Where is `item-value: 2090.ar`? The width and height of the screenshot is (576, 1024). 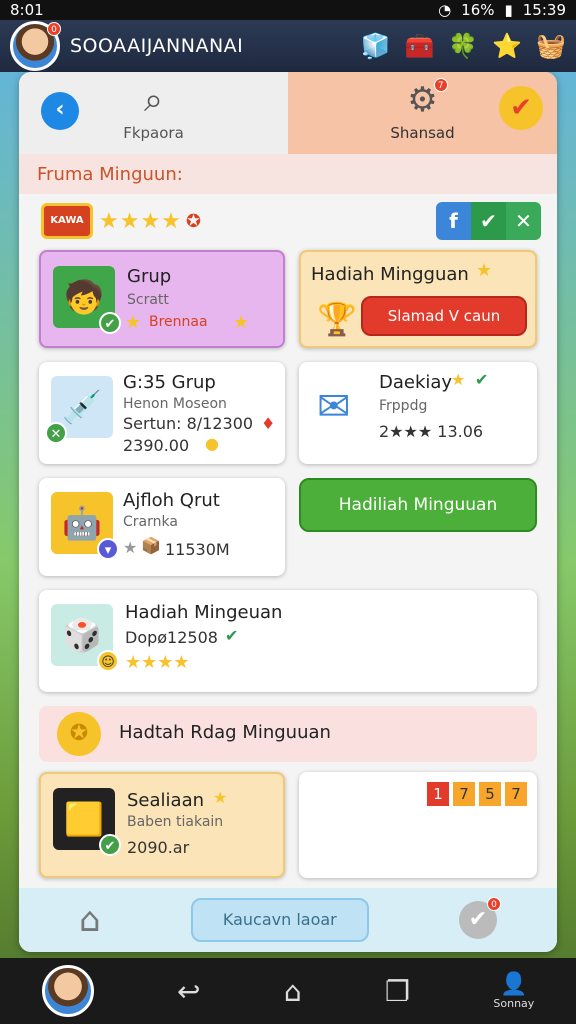 item-value: 2090.ar is located at coordinates (158, 847).